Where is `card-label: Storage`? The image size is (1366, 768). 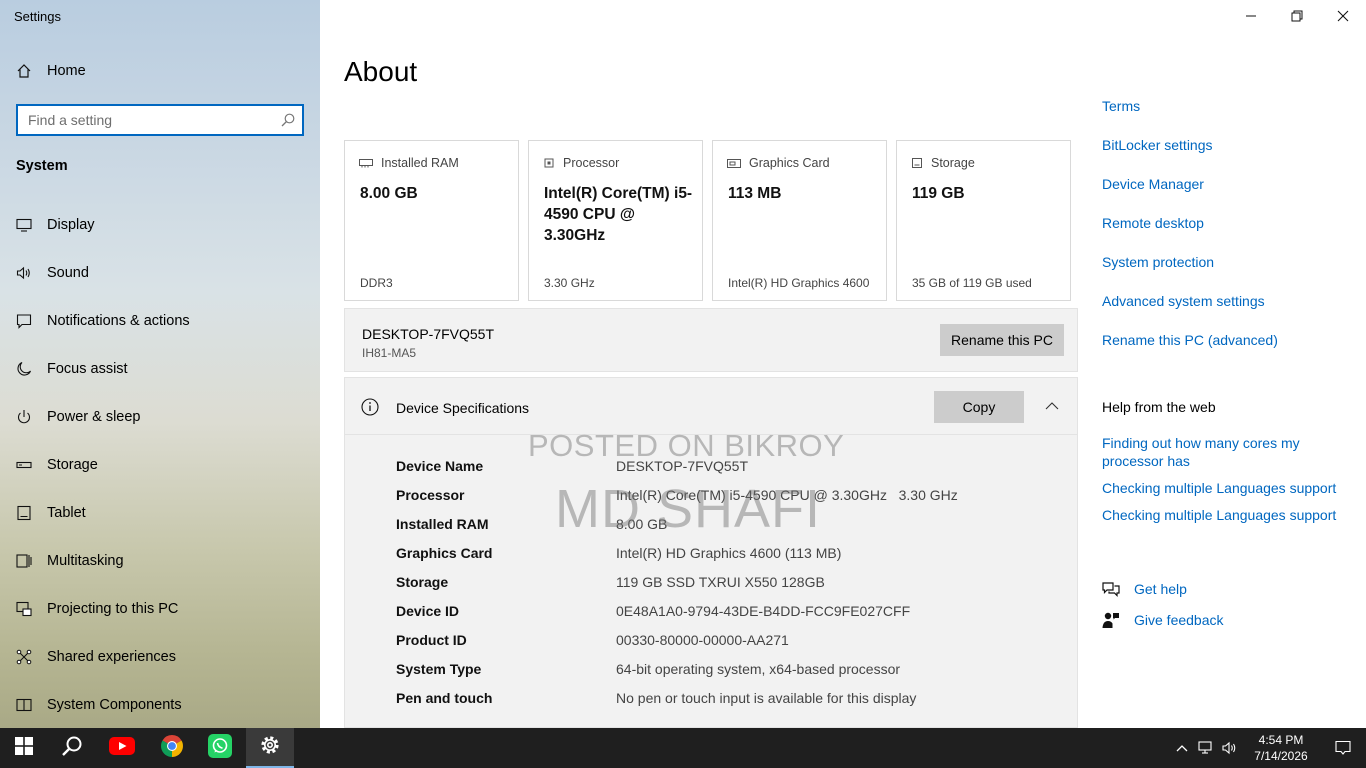 card-label: Storage is located at coordinates (953, 163).